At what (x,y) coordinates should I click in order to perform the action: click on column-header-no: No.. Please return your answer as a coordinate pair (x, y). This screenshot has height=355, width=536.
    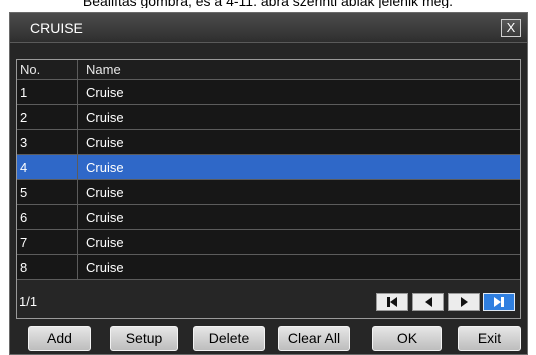
    Looking at the image, I should click on (47, 69).